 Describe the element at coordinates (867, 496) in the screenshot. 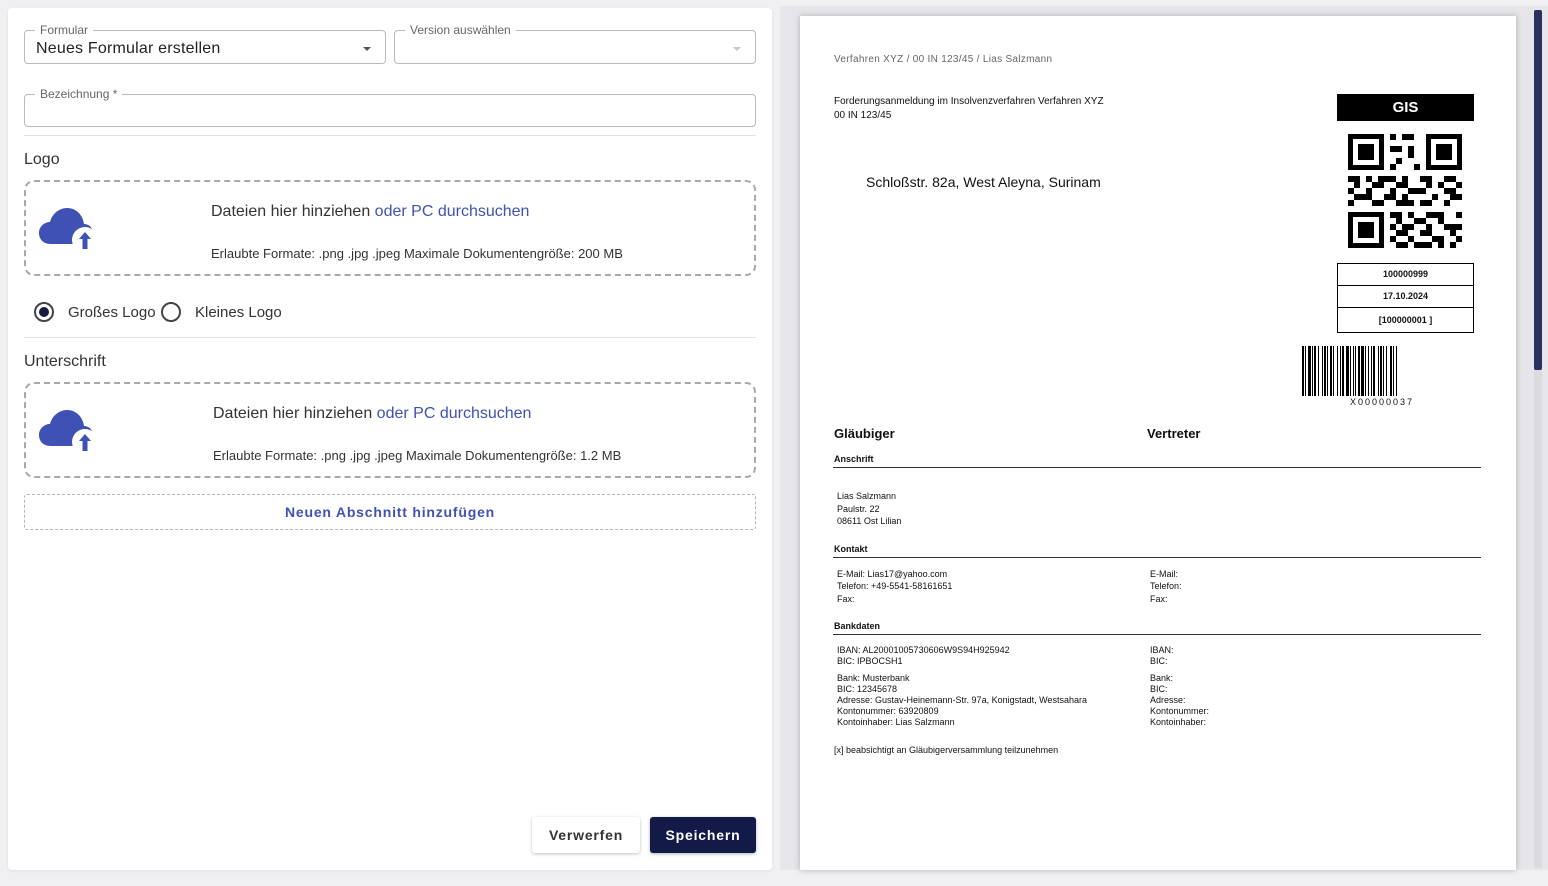

I see `creditor-name: Lias Salzmann` at that location.